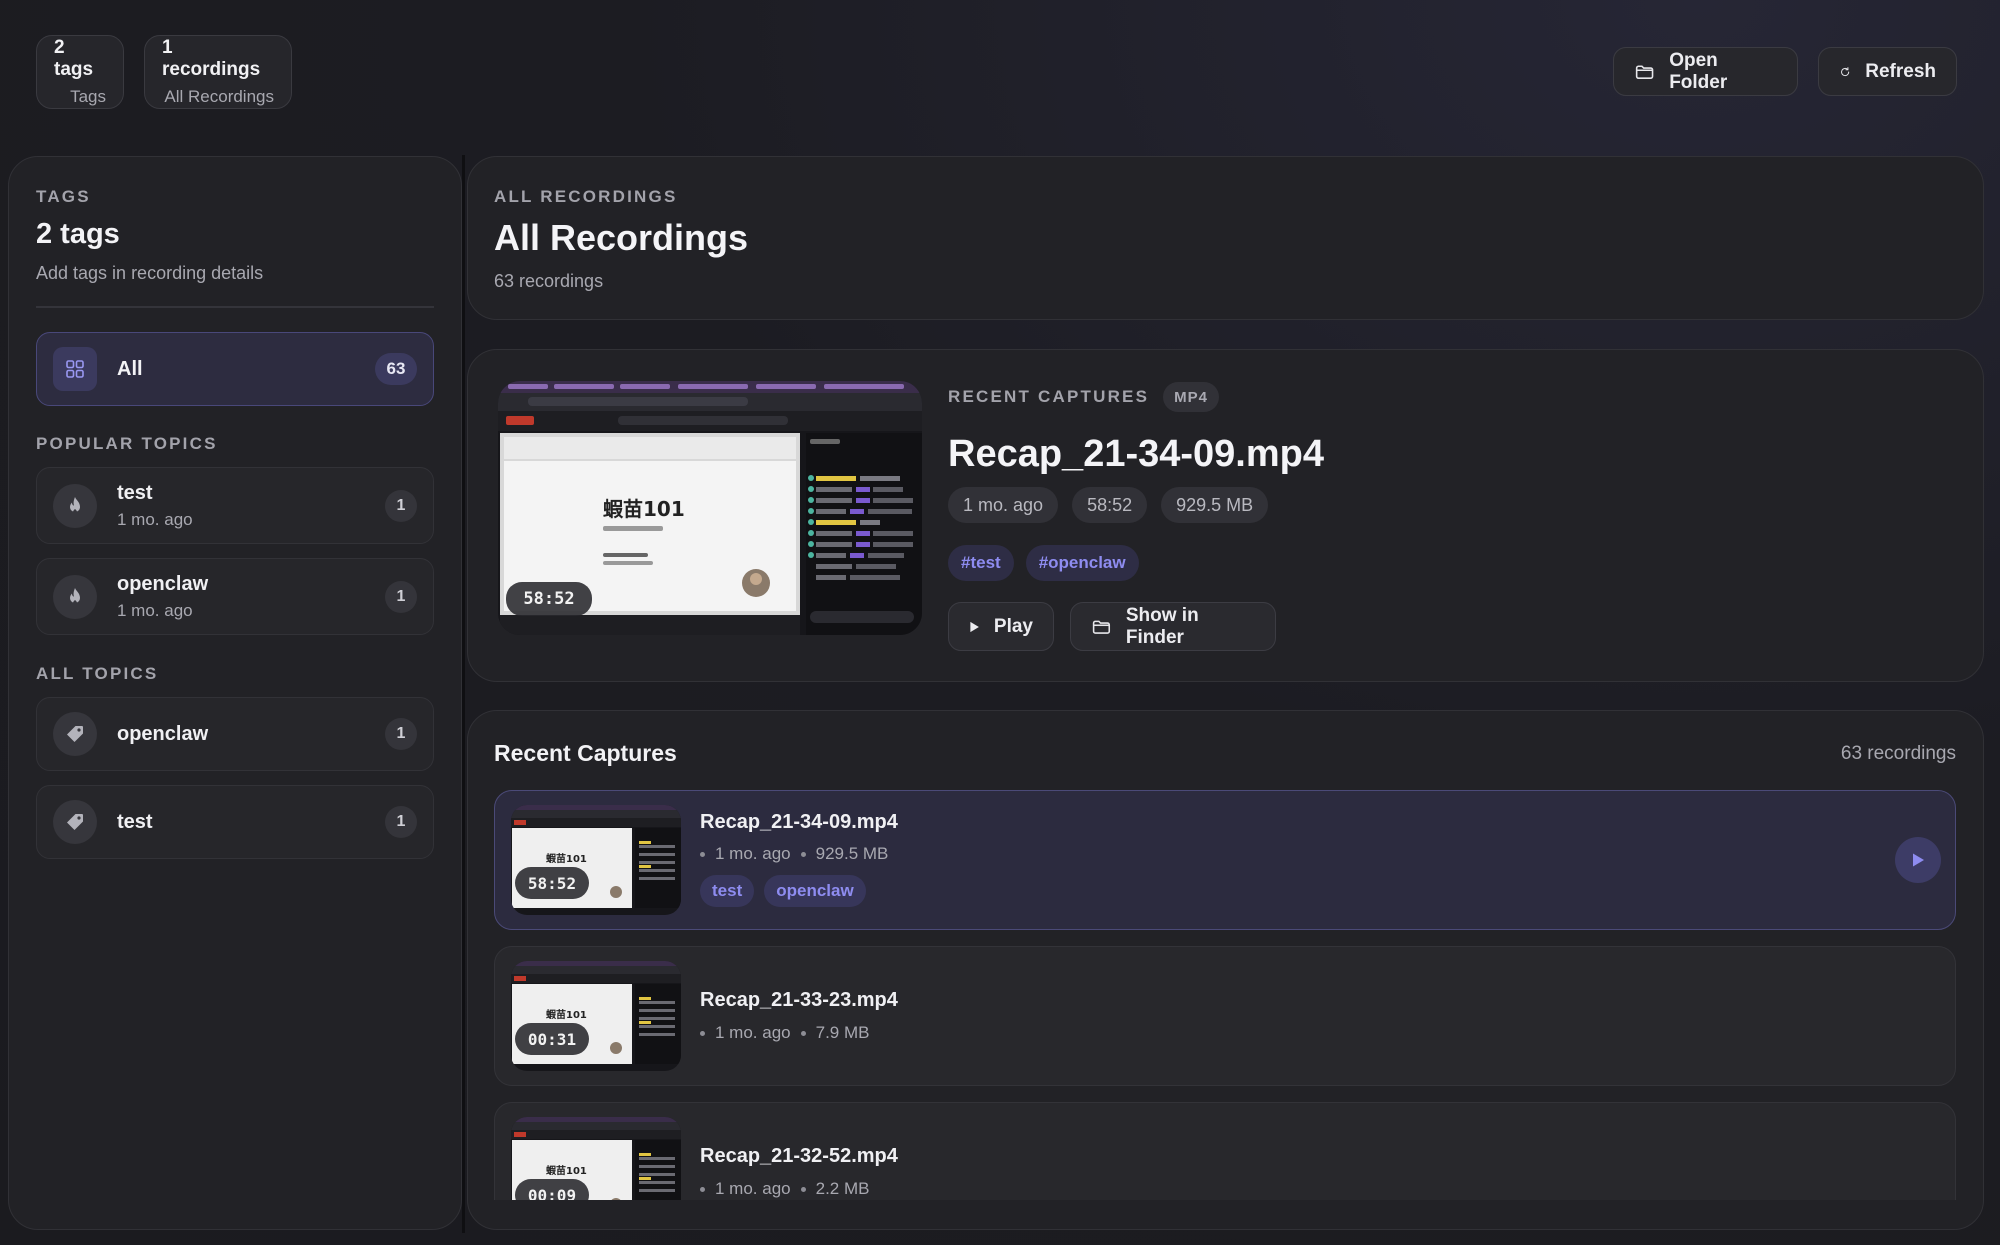 The height and width of the screenshot is (1245, 2000). What do you see at coordinates (127, 443) in the screenshot?
I see `popular-topics-heading: POPULAR TOPICS` at bounding box center [127, 443].